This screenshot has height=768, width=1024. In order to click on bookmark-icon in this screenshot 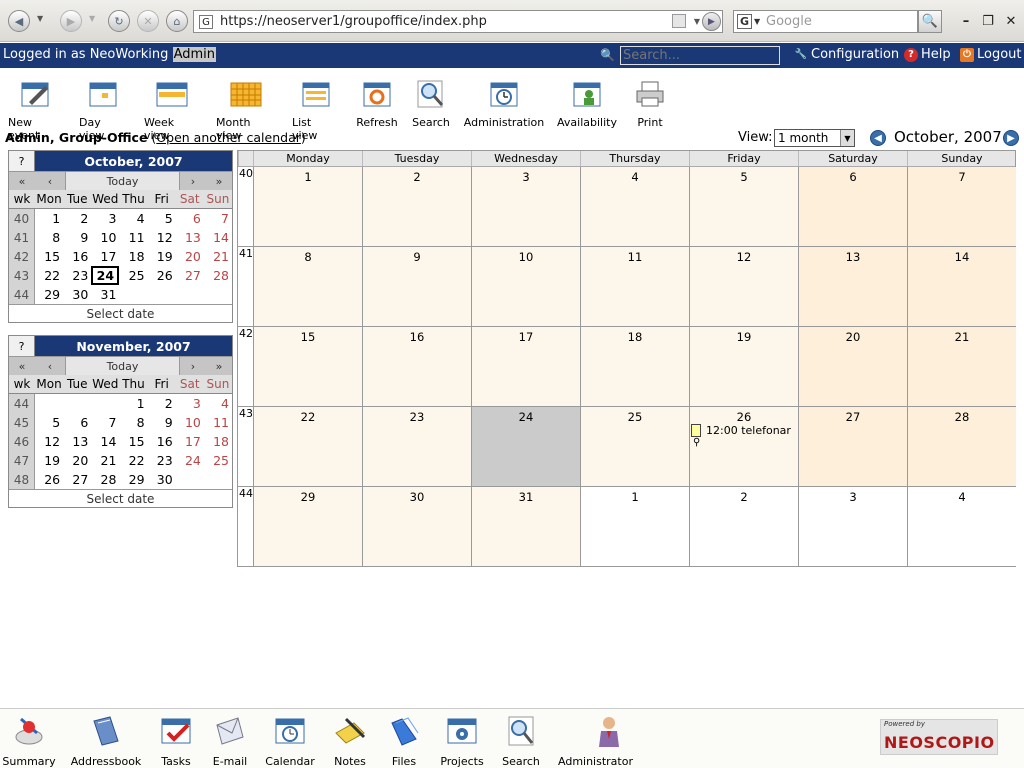, I will do `click(679, 21)`.